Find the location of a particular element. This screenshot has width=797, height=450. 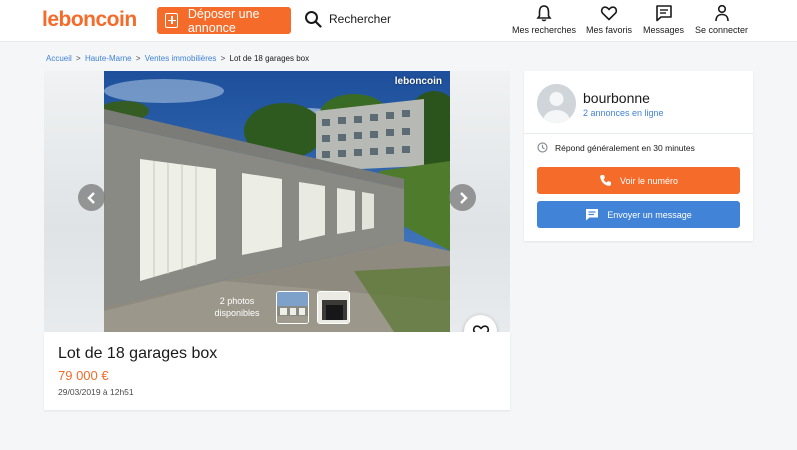

leboncoin-logo: leboncoin is located at coordinates (89, 20).